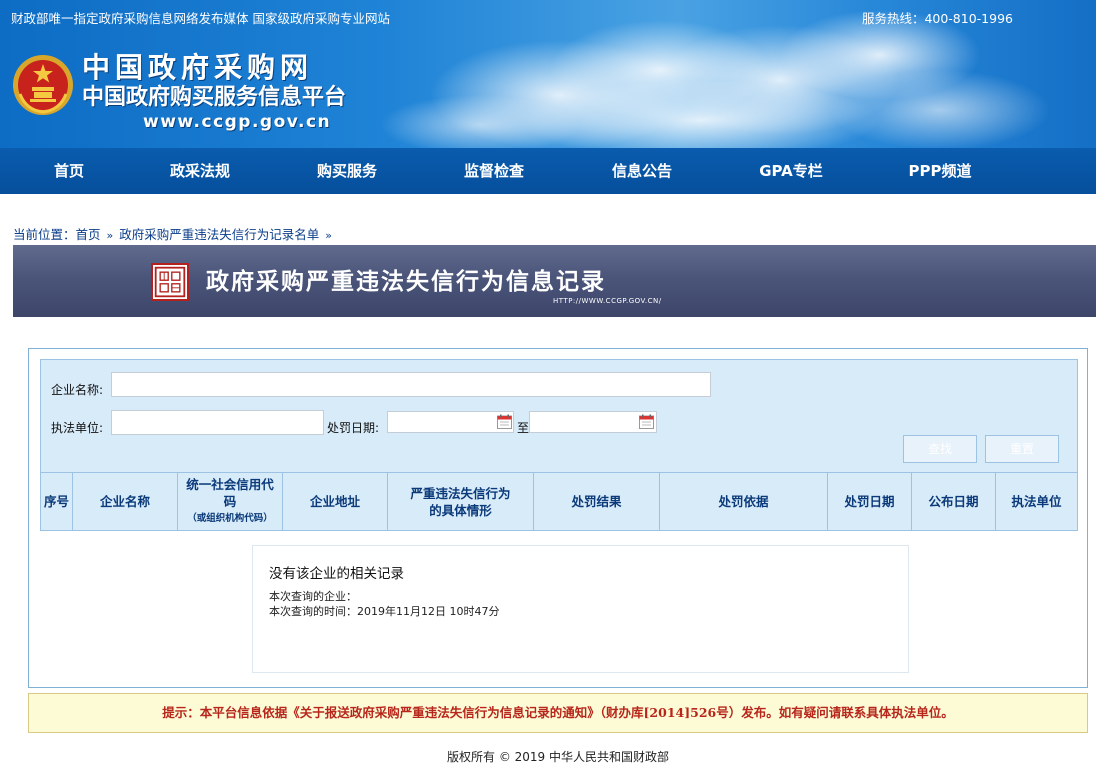 The width and height of the screenshot is (1096, 775). What do you see at coordinates (170, 282) in the screenshot?
I see `seal-icon` at bounding box center [170, 282].